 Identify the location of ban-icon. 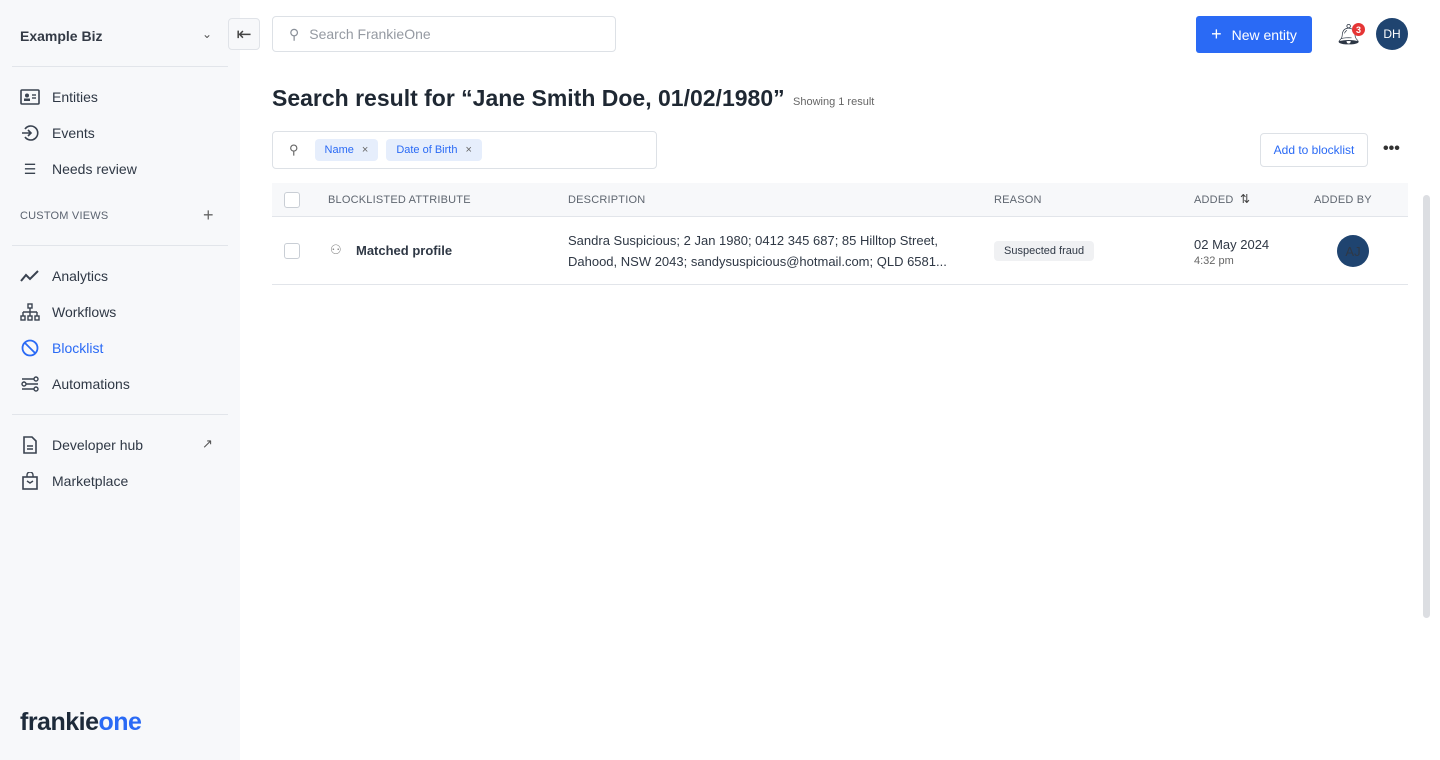
(30, 348).